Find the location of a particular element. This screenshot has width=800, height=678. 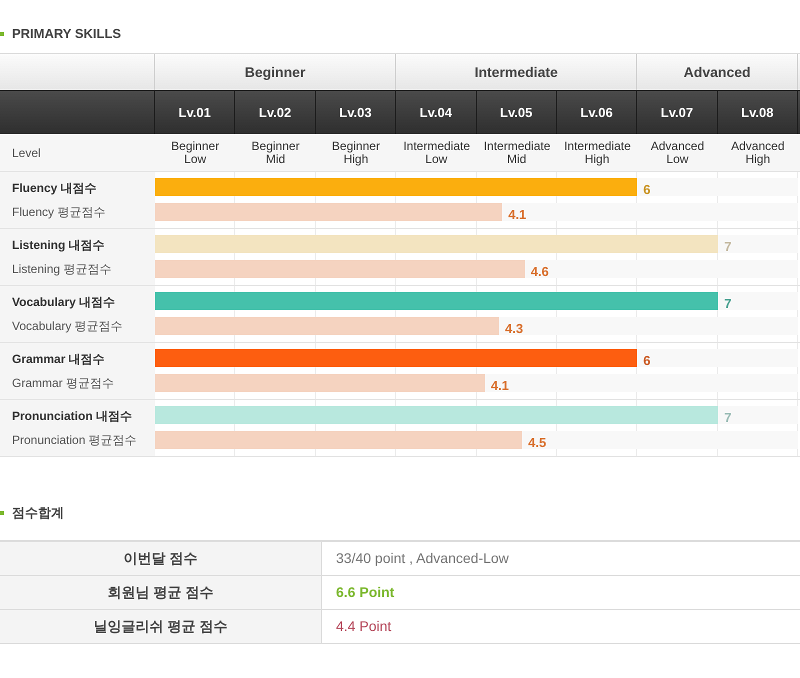

level-name: Advanced High is located at coordinates (758, 153).